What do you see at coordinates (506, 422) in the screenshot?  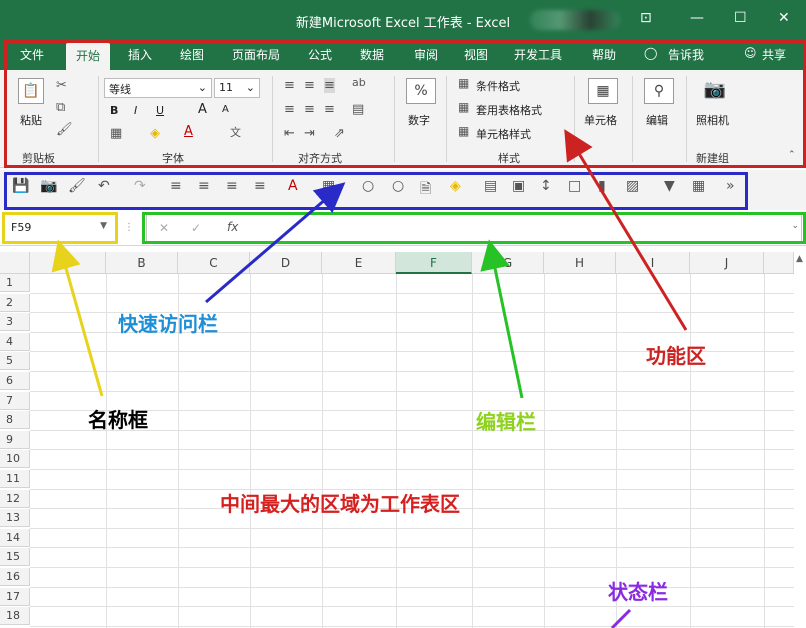 I see `label-formula-bar: 编辑栏` at bounding box center [506, 422].